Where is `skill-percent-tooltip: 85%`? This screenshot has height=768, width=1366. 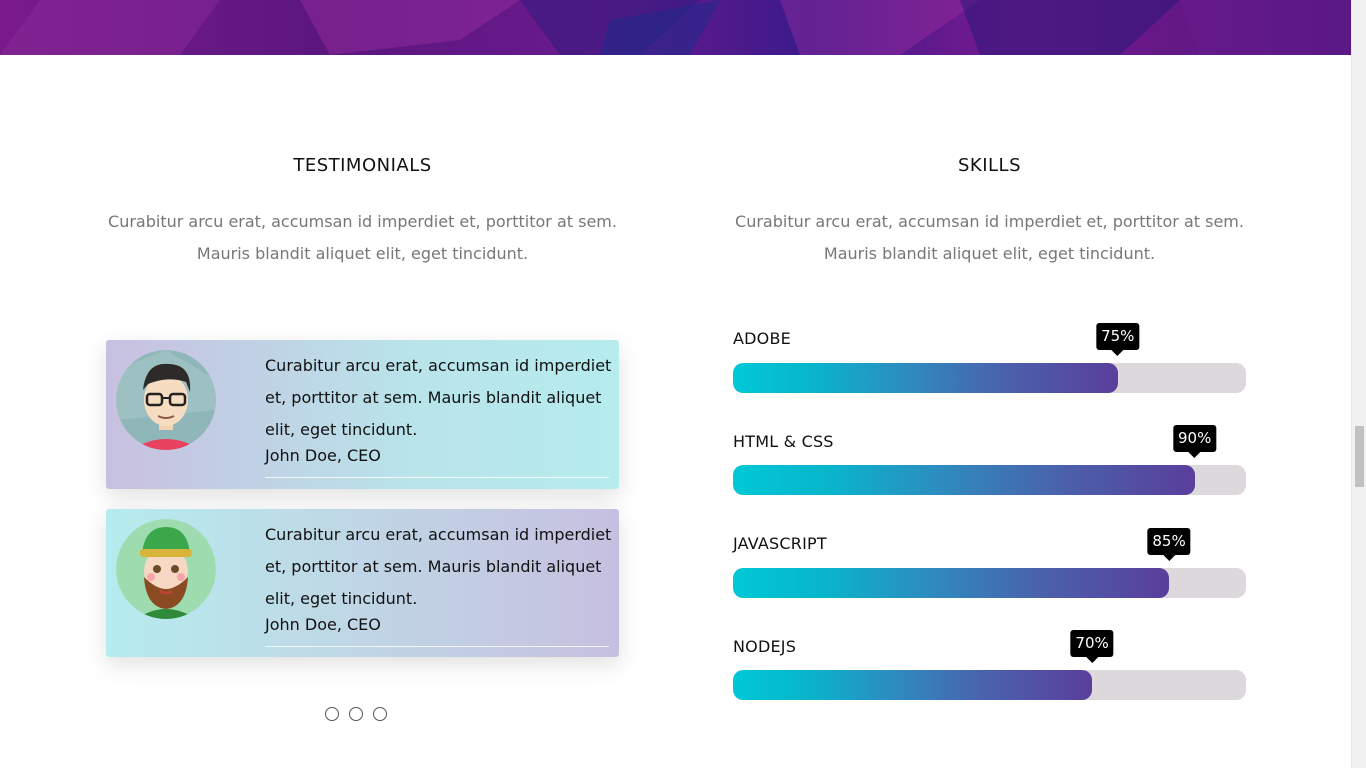
skill-percent-tooltip: 85% is located at coordinates (1169, 544).